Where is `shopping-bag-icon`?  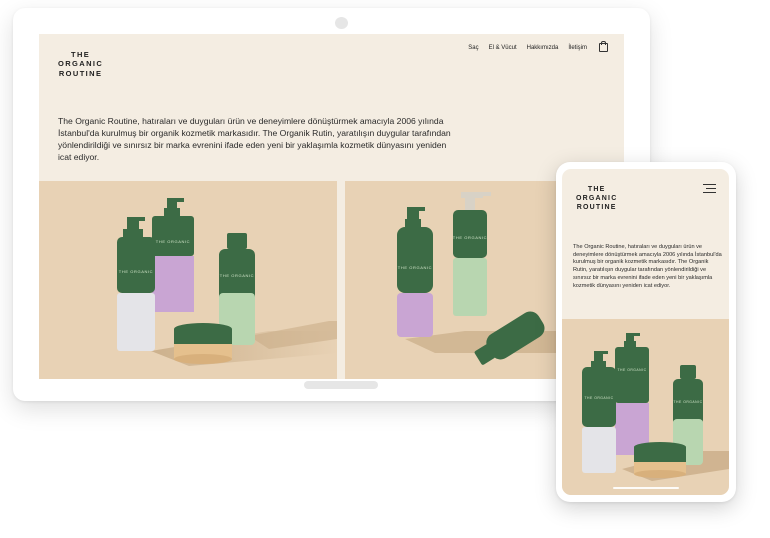
shopping-bag-icon is located at coordinates (603, 46).